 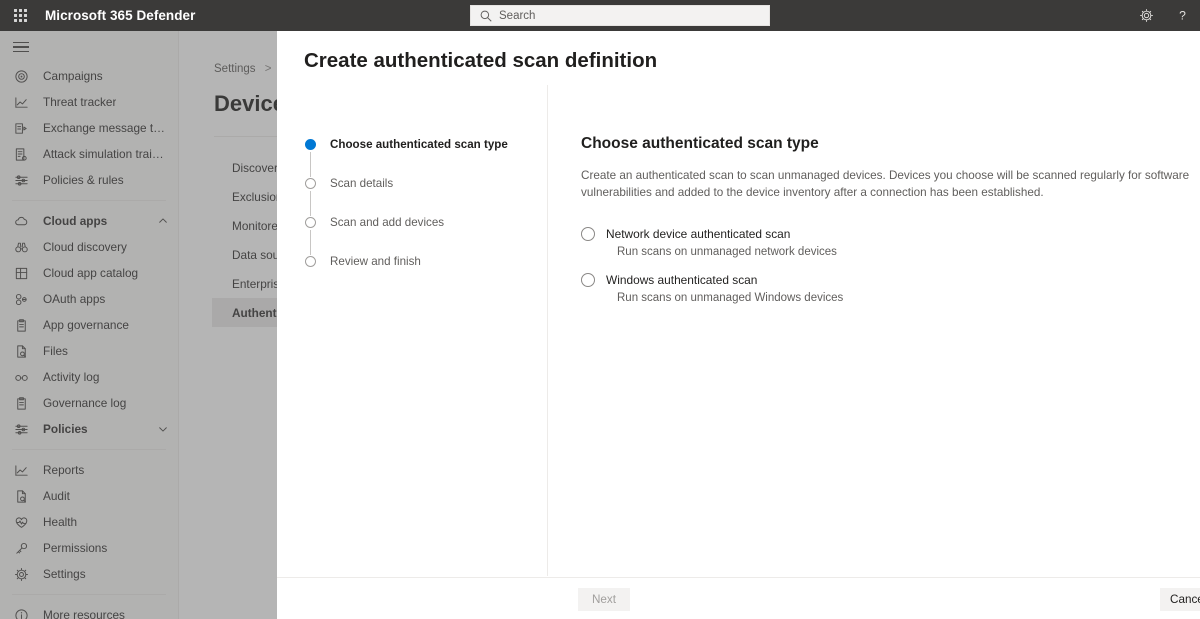 I want to click on search-icon, so click(x=486, y=16).